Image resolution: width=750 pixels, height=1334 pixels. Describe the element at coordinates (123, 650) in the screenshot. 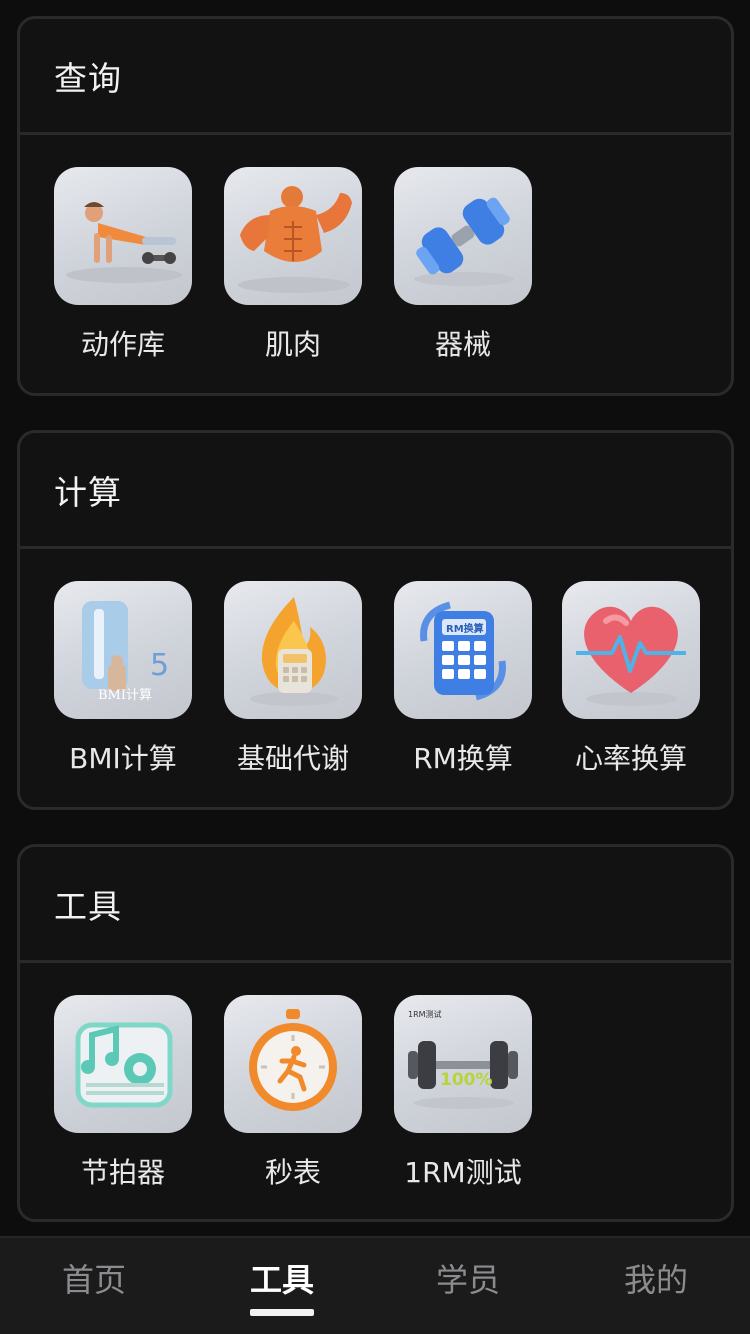

I see `bmi-scale-icon: 5 BMI计算` at that location.